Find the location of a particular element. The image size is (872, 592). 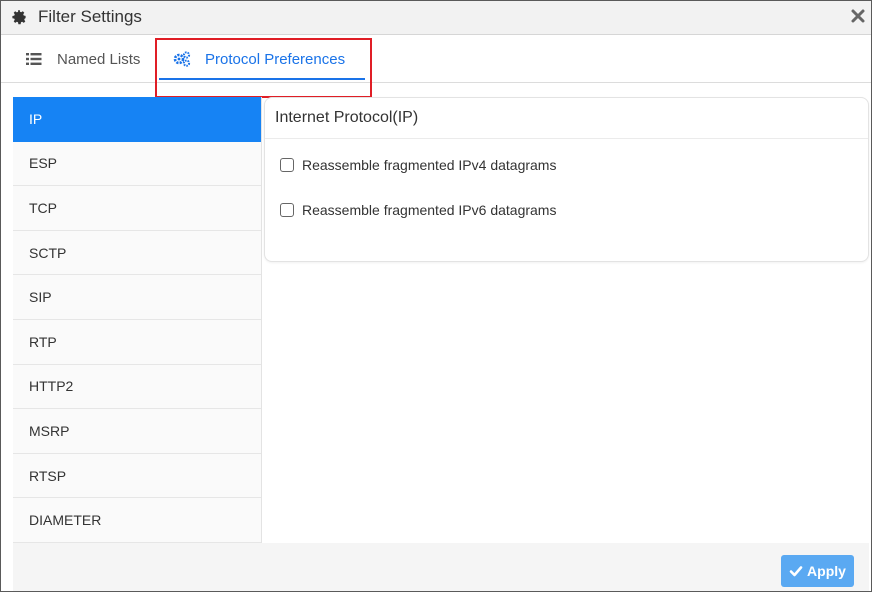

sidebar-item-msrp: MSRP is located at coordinates (137, 431).